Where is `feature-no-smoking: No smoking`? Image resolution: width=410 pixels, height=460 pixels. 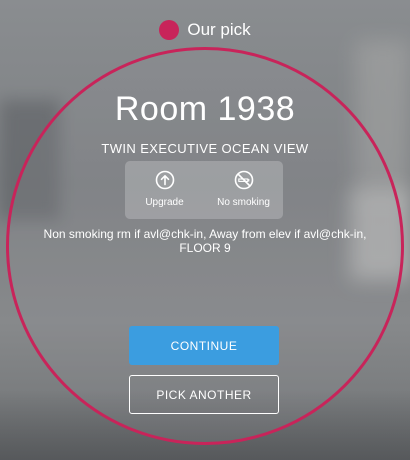
feature-no-smoking: No smoking is located at coordinates (243, 190).